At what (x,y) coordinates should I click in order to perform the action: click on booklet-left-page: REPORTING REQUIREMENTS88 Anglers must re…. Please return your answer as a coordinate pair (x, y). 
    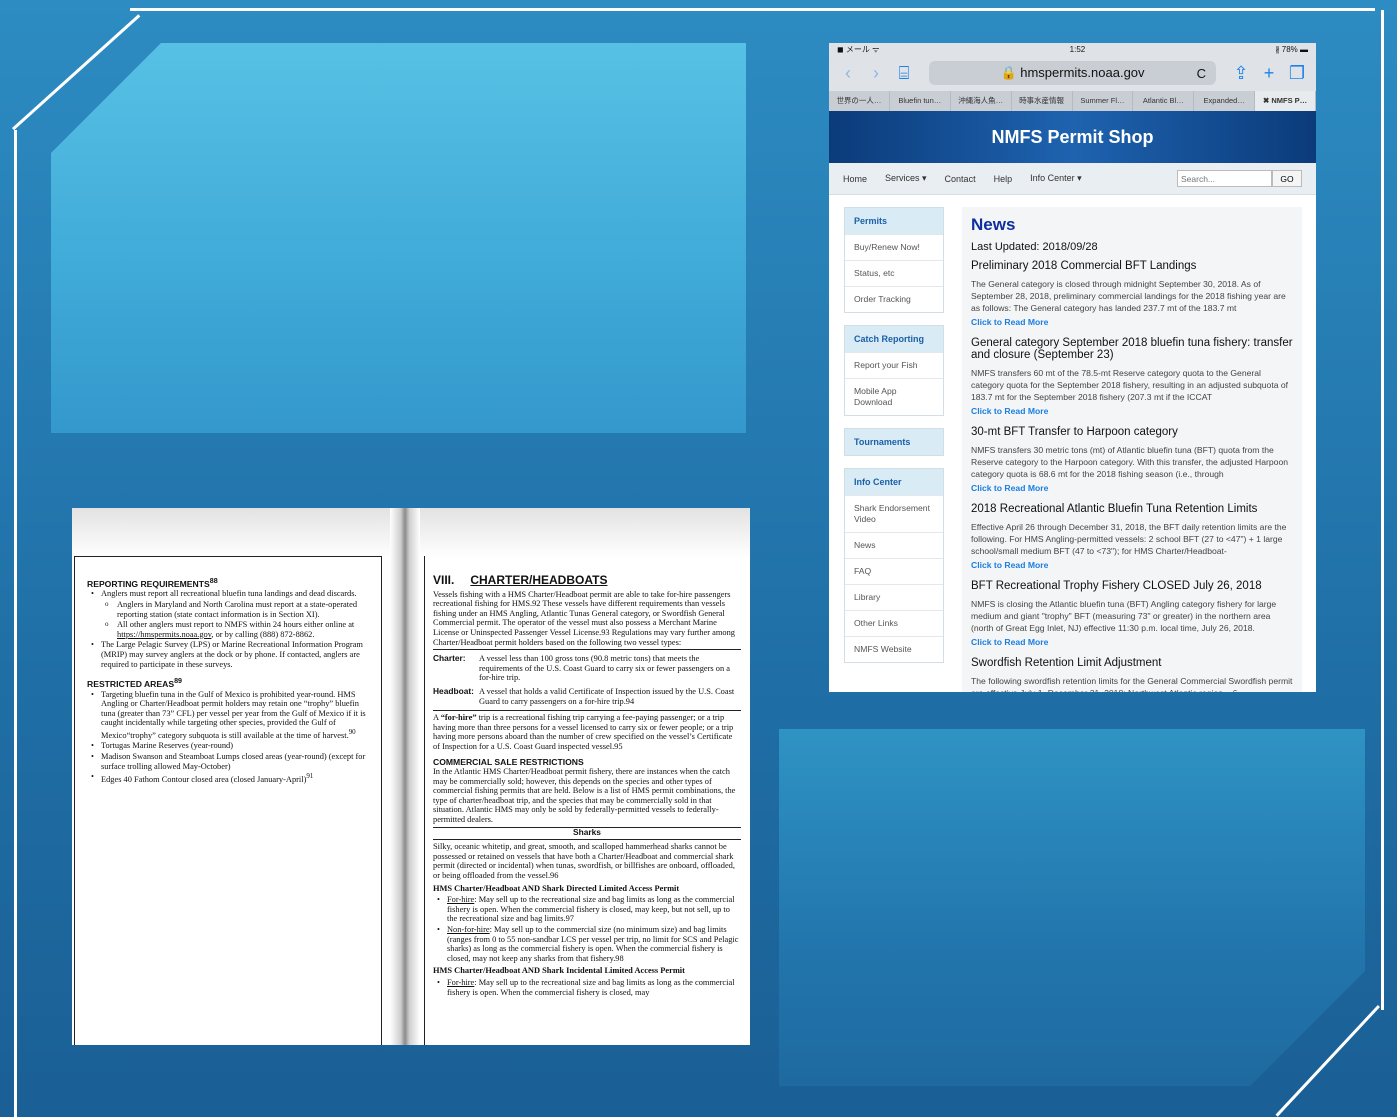
    Looking at the image, I should click on (228, 800).